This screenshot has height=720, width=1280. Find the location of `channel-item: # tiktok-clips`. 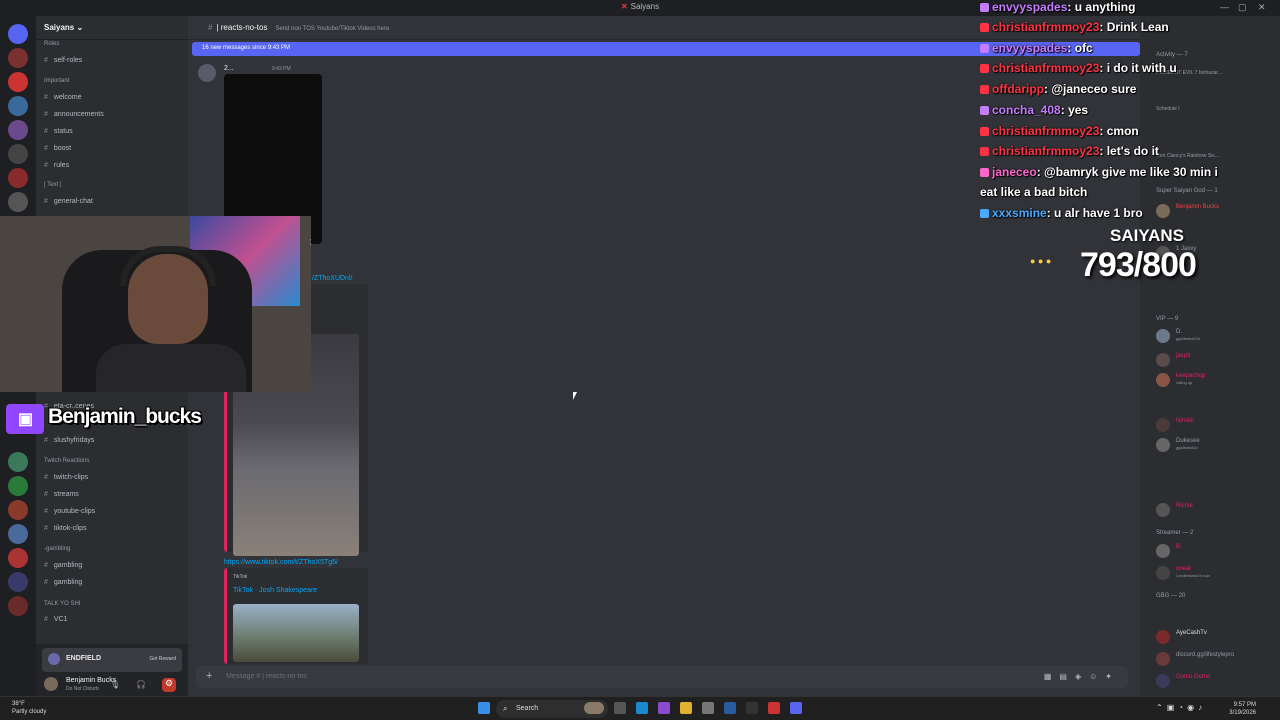

channel-item: # tiktok-clips is located at coordinates (65, 528).